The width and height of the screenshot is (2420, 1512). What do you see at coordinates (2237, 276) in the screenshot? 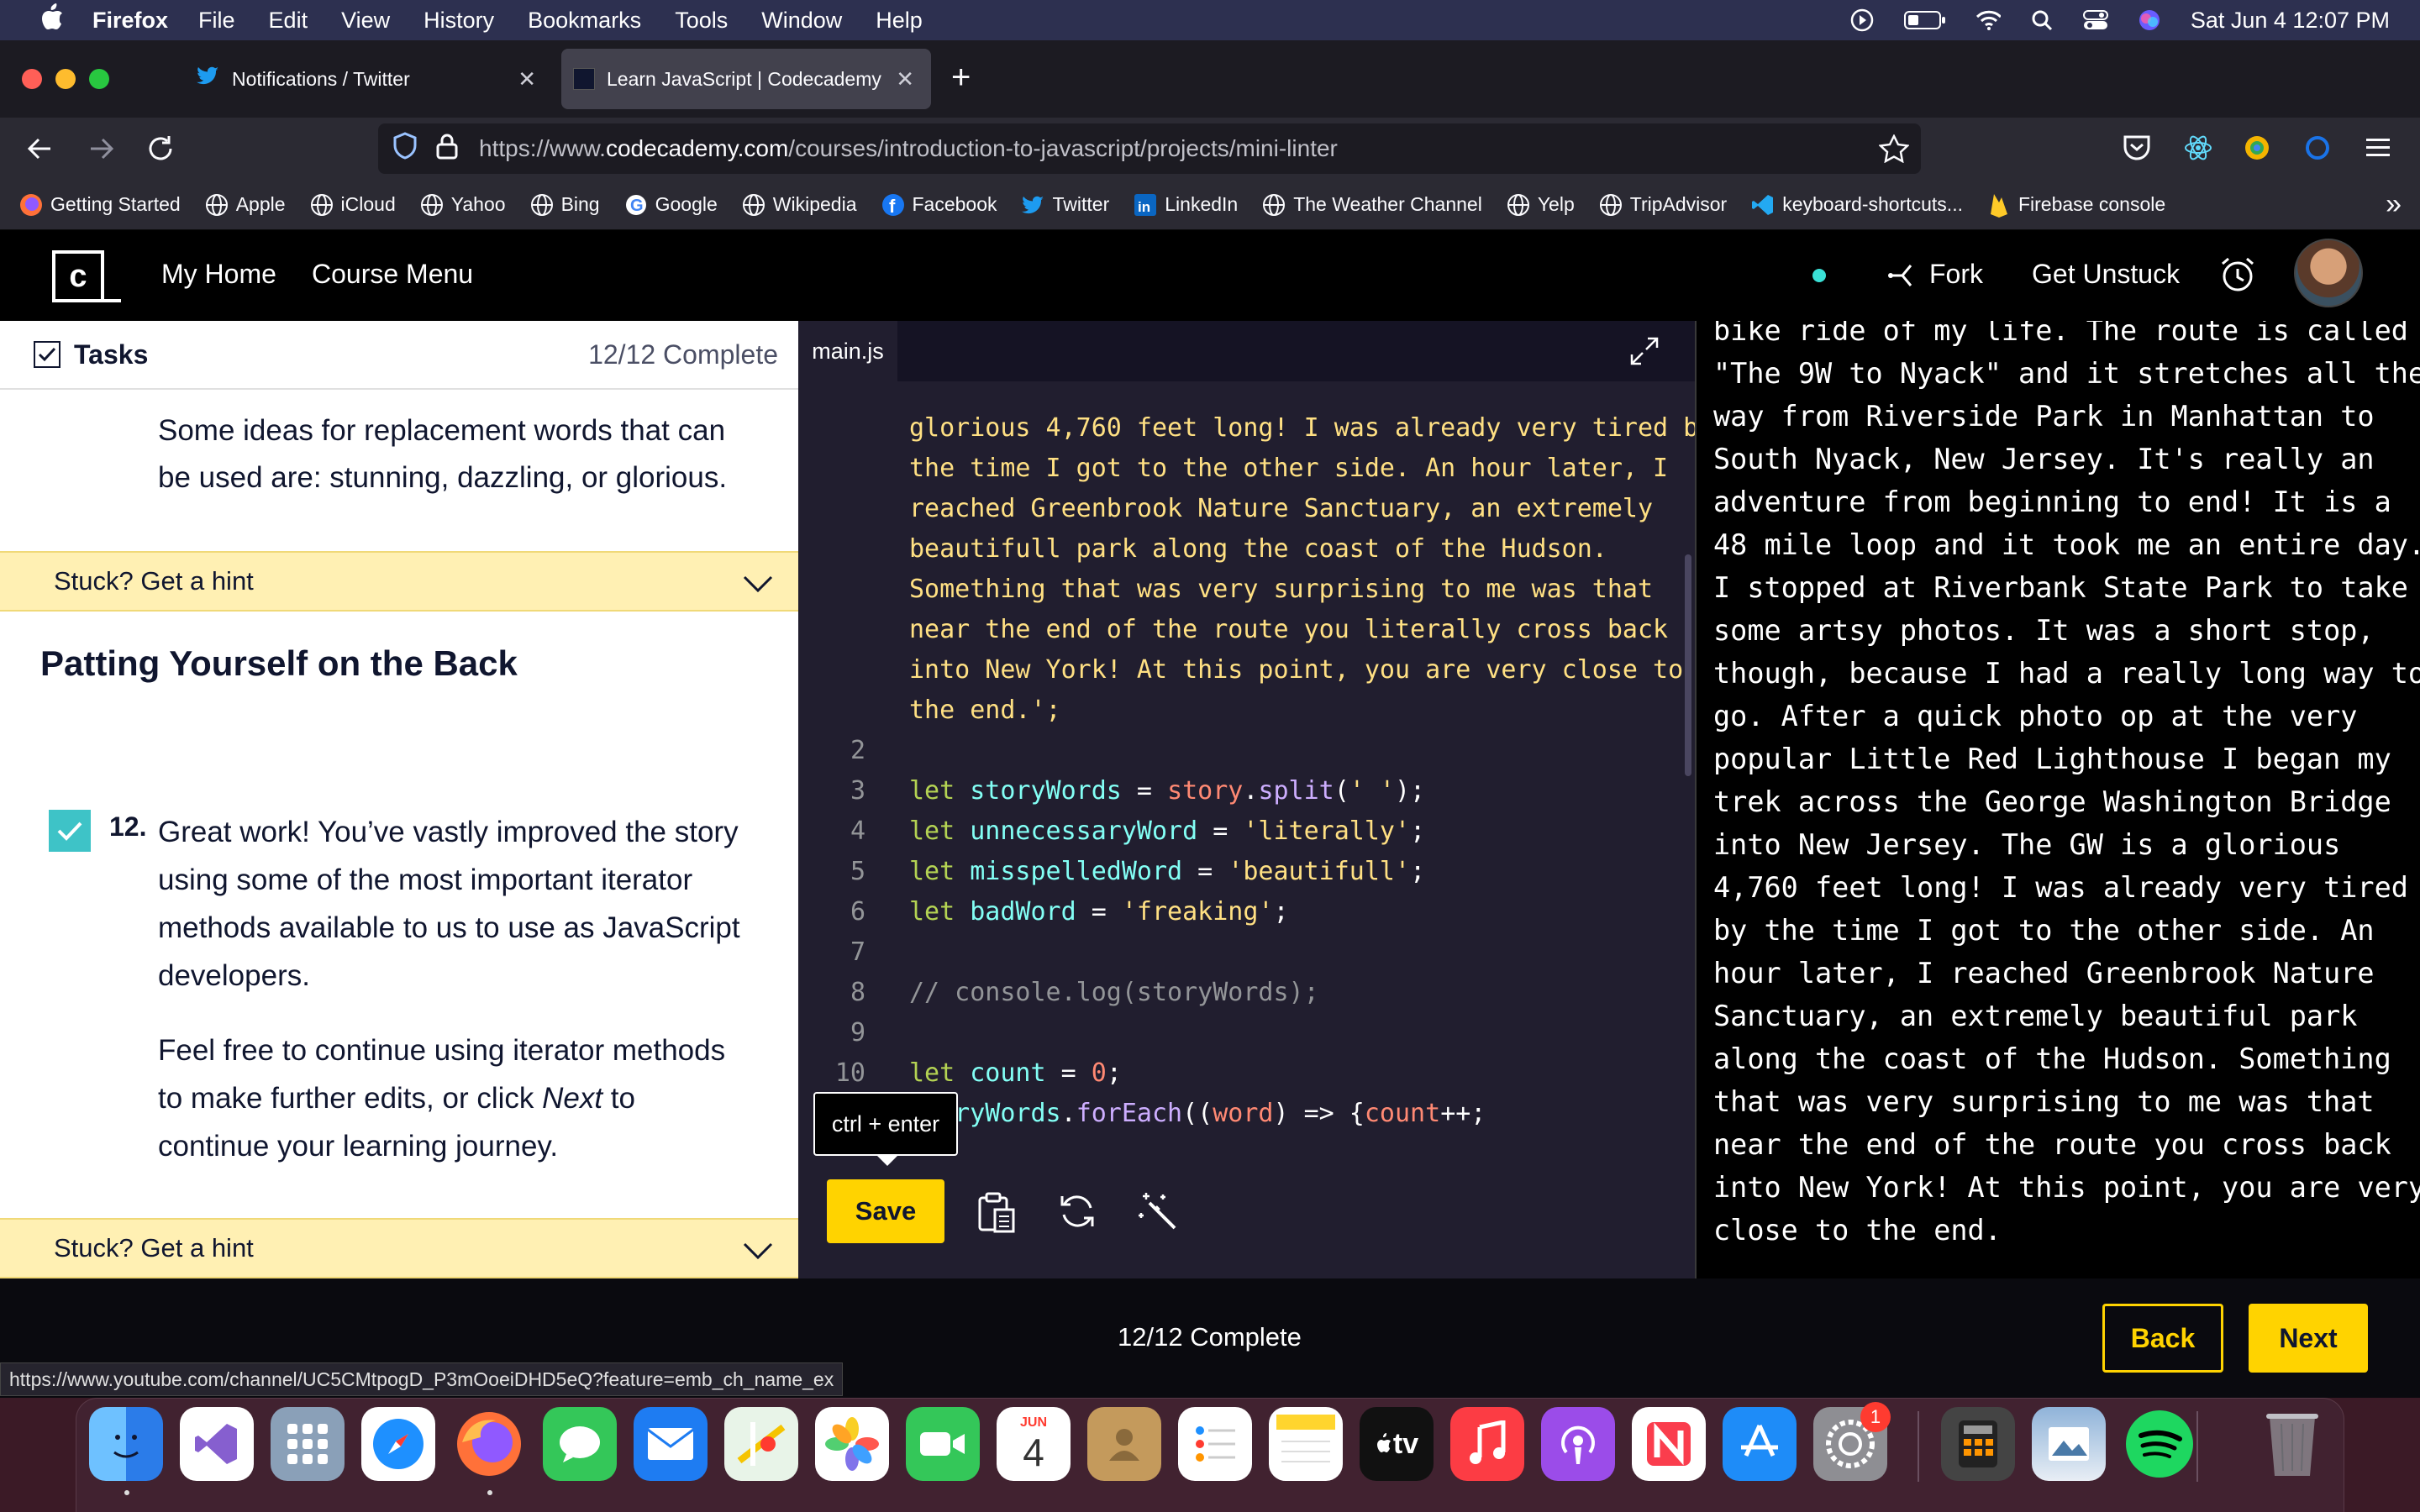
I see `alarm-clock-icon` at bounding box center [2237, 276].